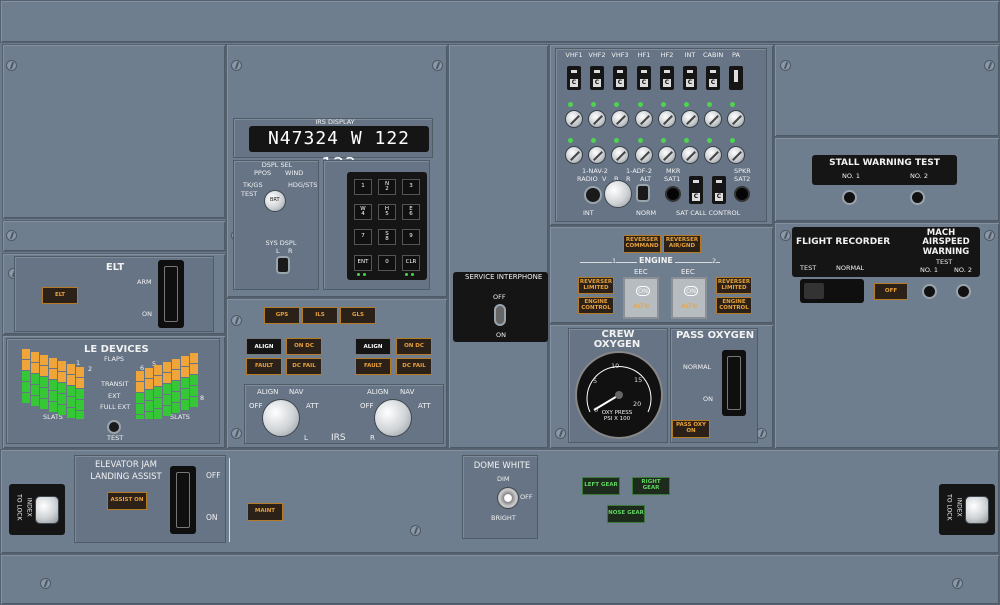 Image resolution: width=1000 pixels, height=605 pixels. I want to click on gauge-tick: 15, so click(638, 380).